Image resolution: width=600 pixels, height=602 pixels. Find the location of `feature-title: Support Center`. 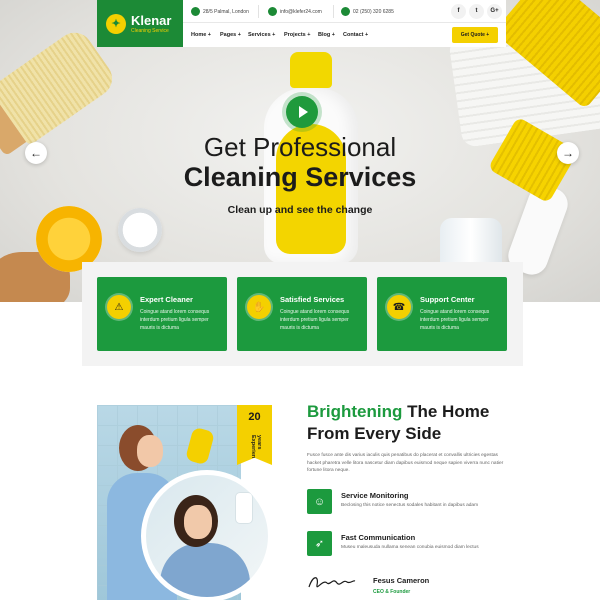

feature-title: Support Center is located at coordinates (447, 299).